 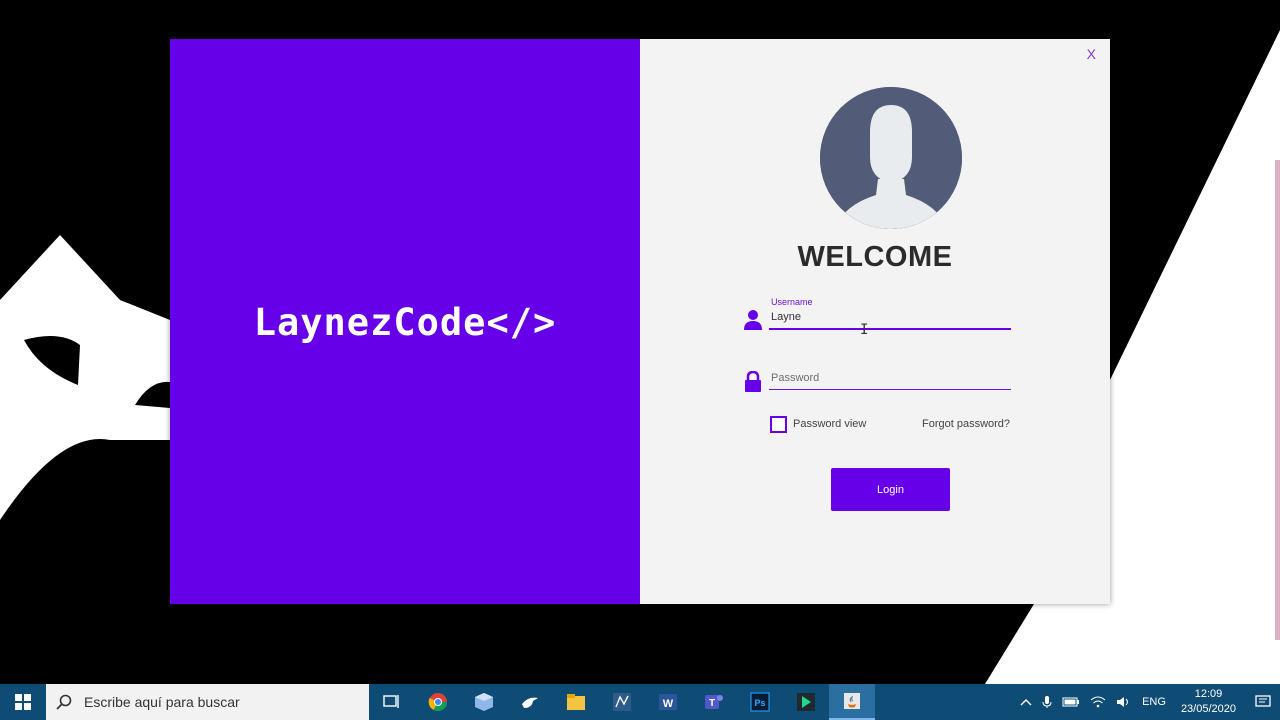 I want to click on svg-text: T, so click(x=712, y=703).